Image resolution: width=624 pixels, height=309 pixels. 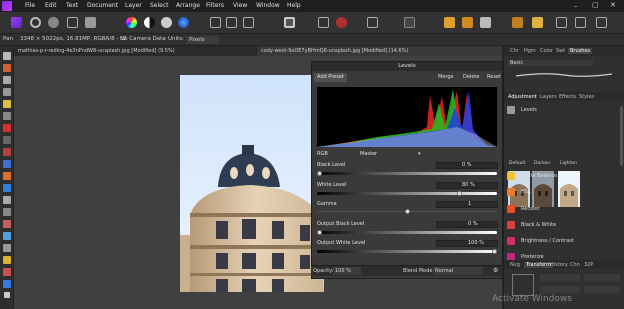 What do you see at coordinates (323, 22) in the screenshot?
I see `refine-icon` at bounding box center [323, 22].